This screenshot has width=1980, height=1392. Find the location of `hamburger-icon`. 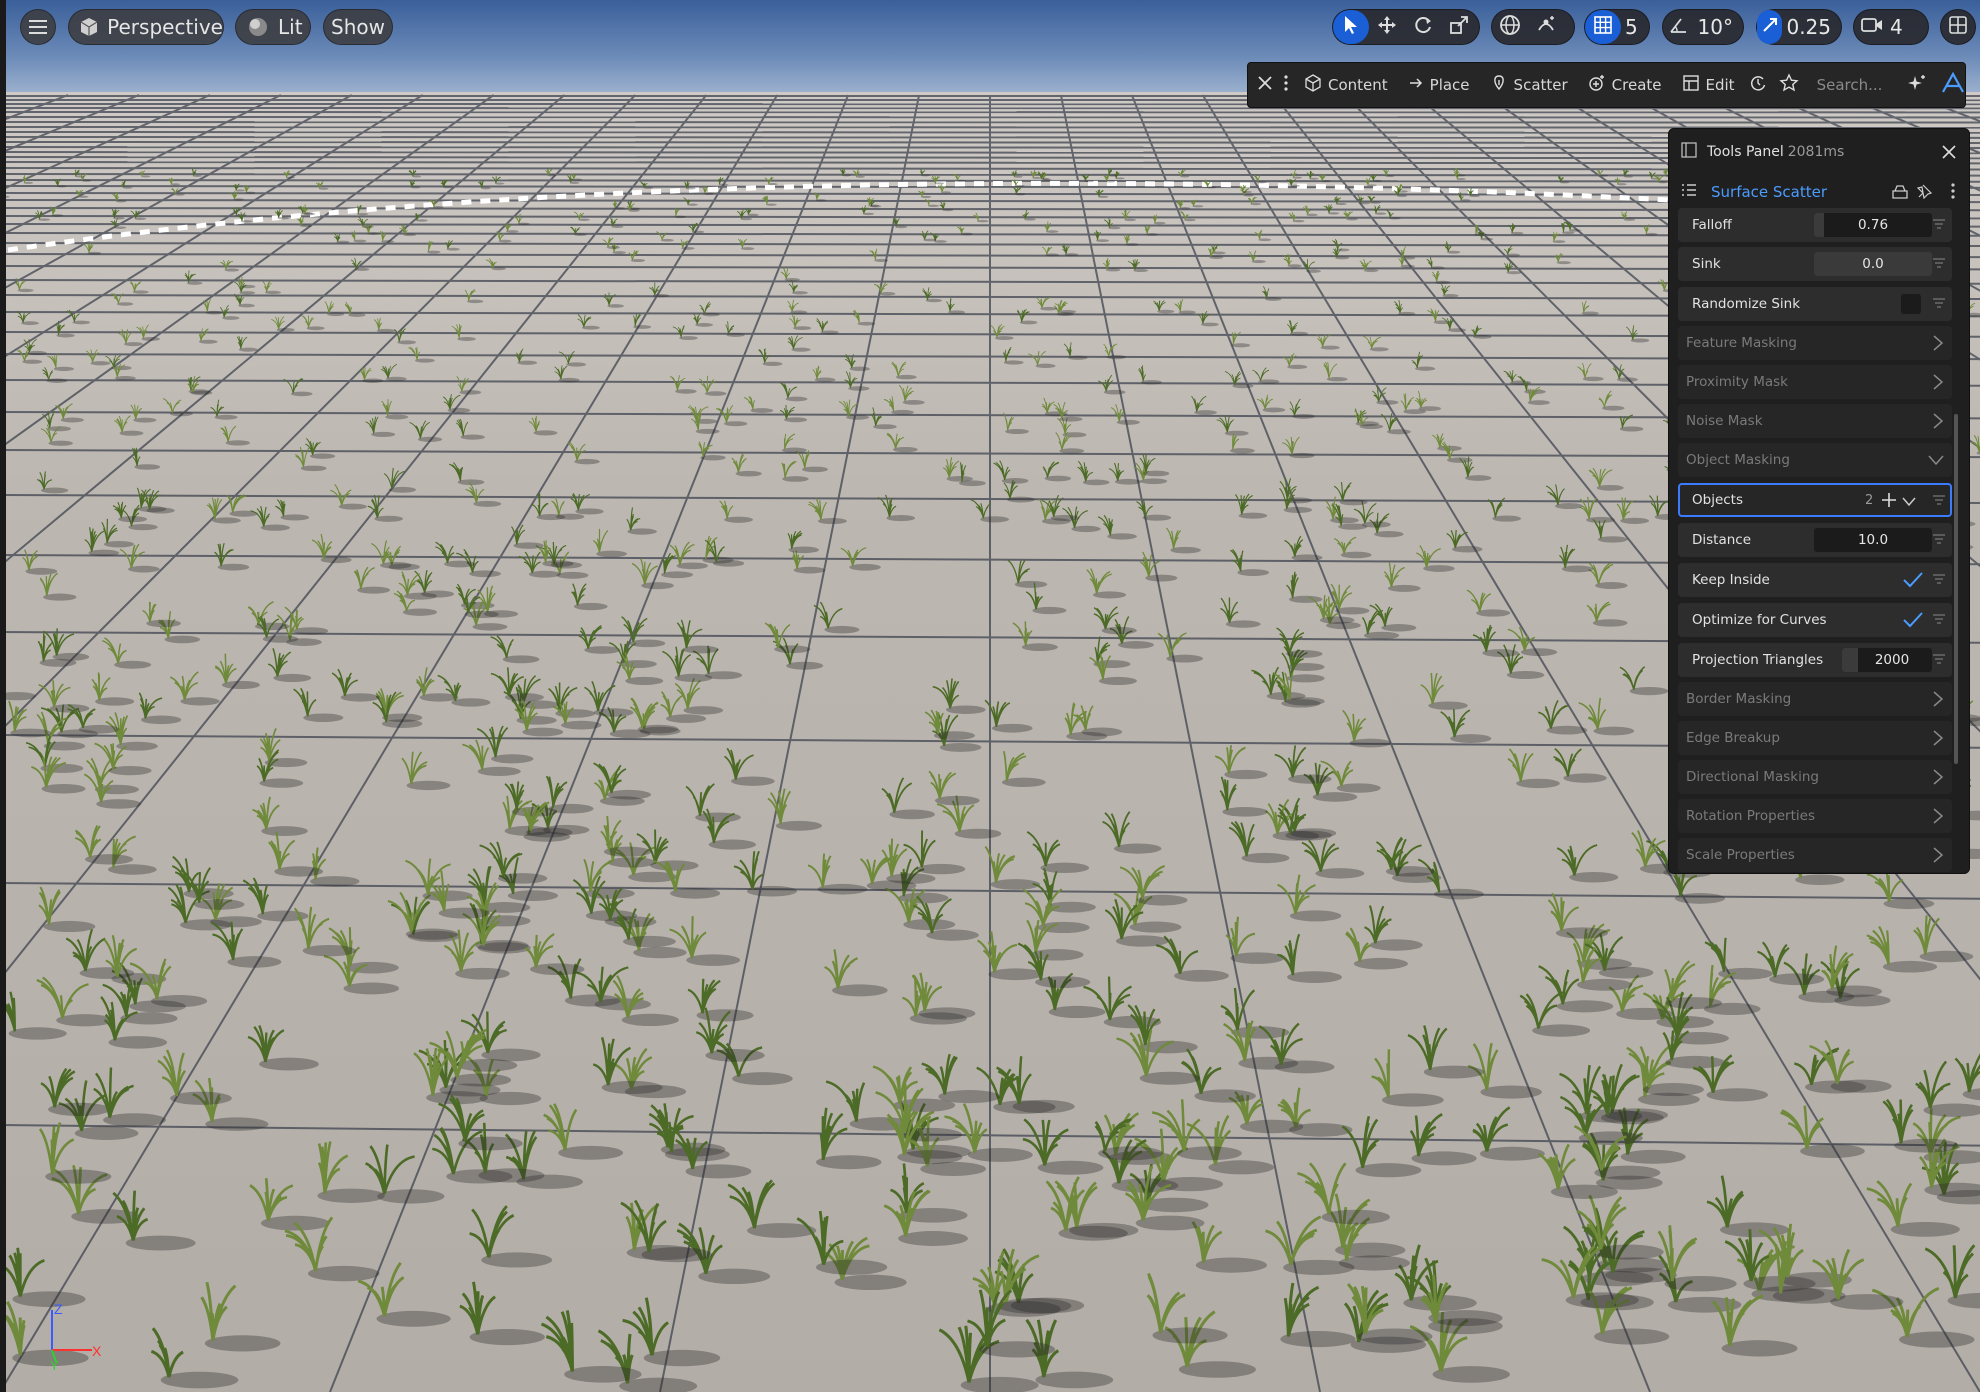

hamburger-icon is located at coordinates (38, 27).